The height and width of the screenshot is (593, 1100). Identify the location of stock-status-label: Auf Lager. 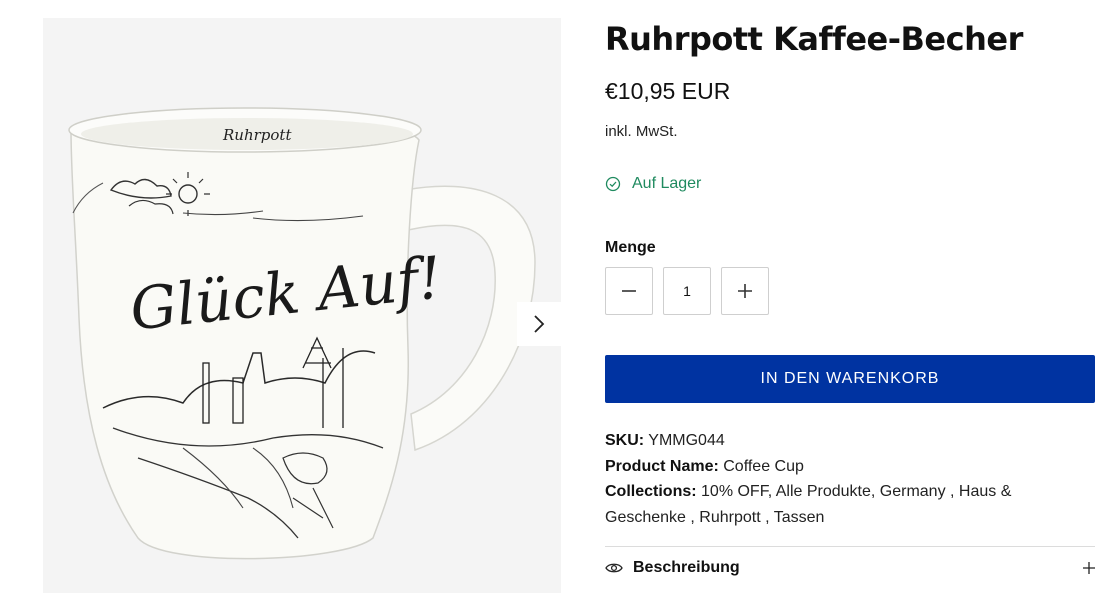
(667, 183).